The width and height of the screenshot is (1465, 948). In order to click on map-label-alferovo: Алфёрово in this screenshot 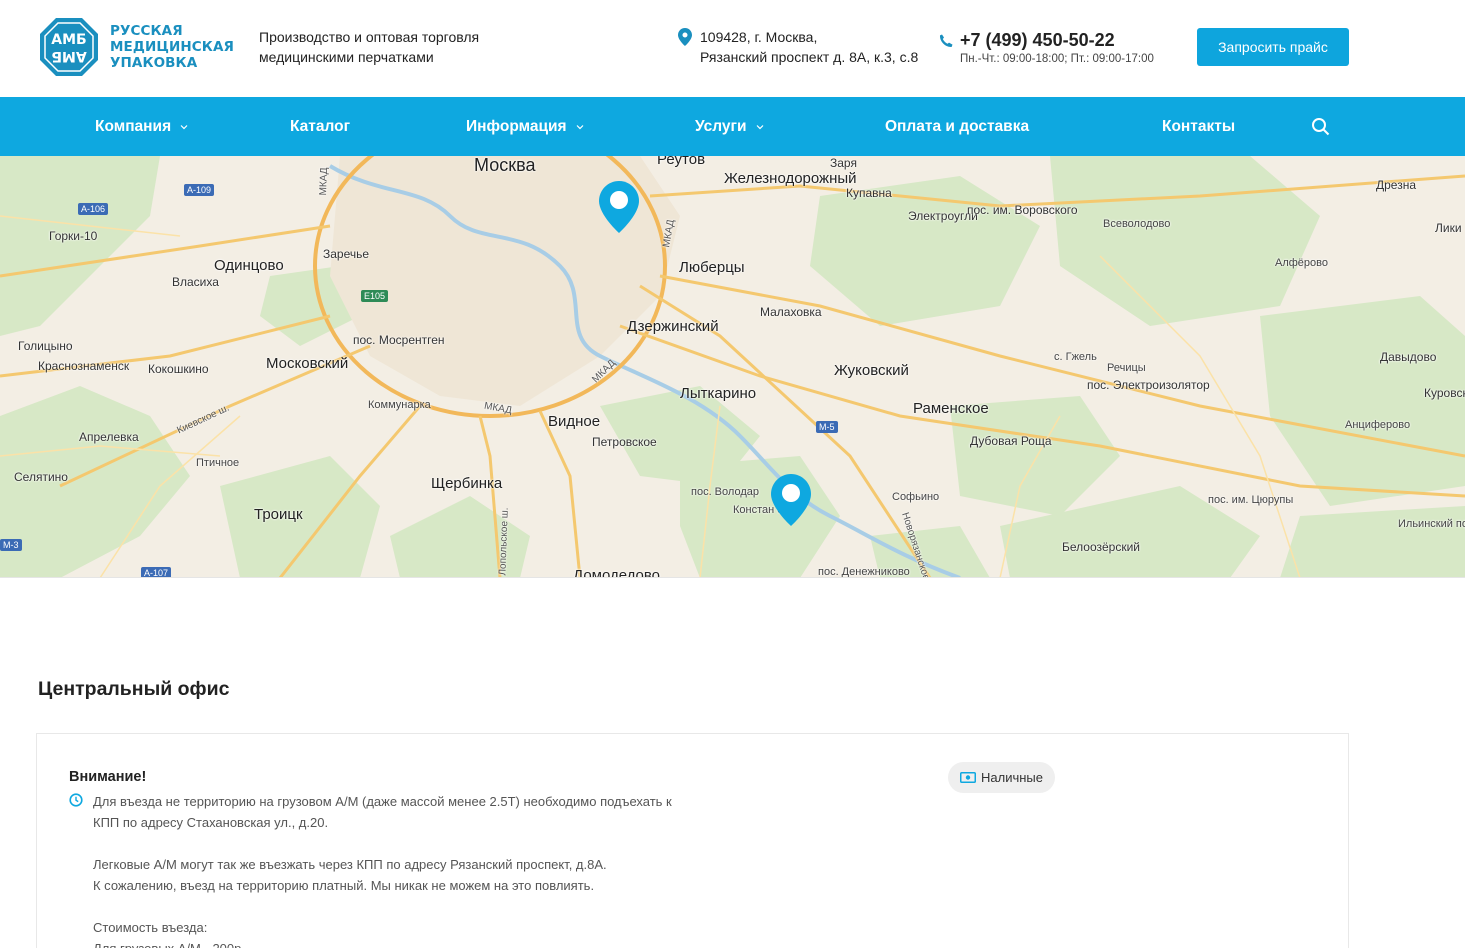, I will do `click(1301, 263)`.